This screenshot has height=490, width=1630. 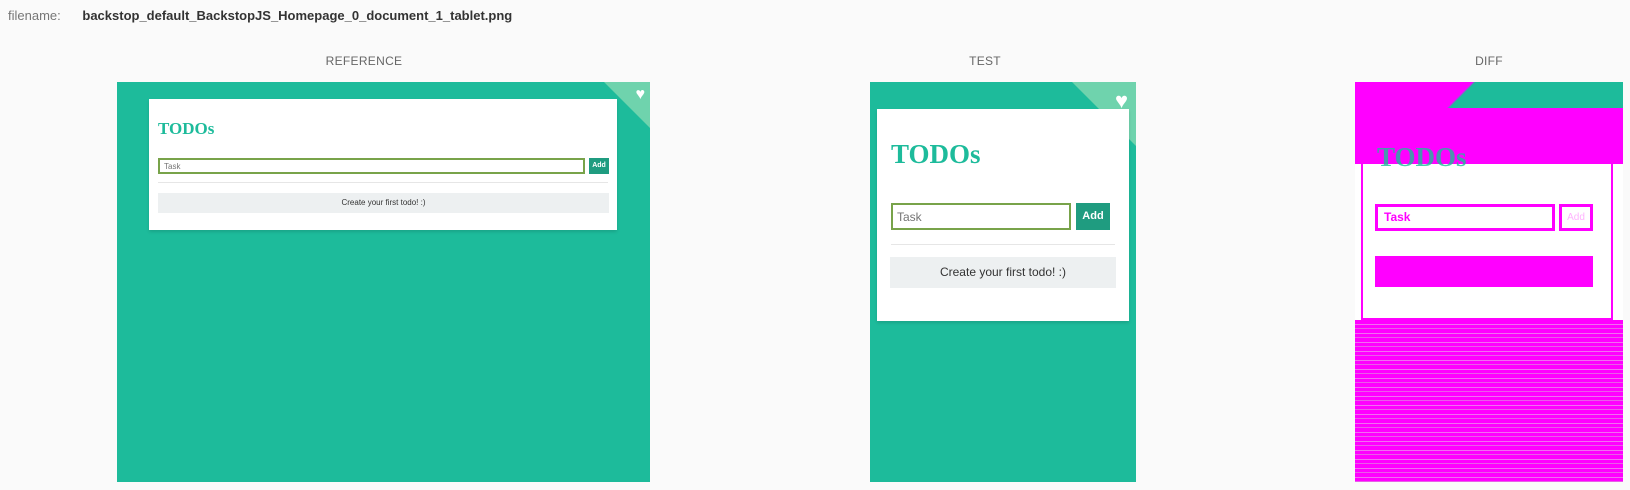 What do you see at coordinates (364, 61) in the screenshot?
I see `reference-label: REFERENCE` at bounding box center [364, 61].